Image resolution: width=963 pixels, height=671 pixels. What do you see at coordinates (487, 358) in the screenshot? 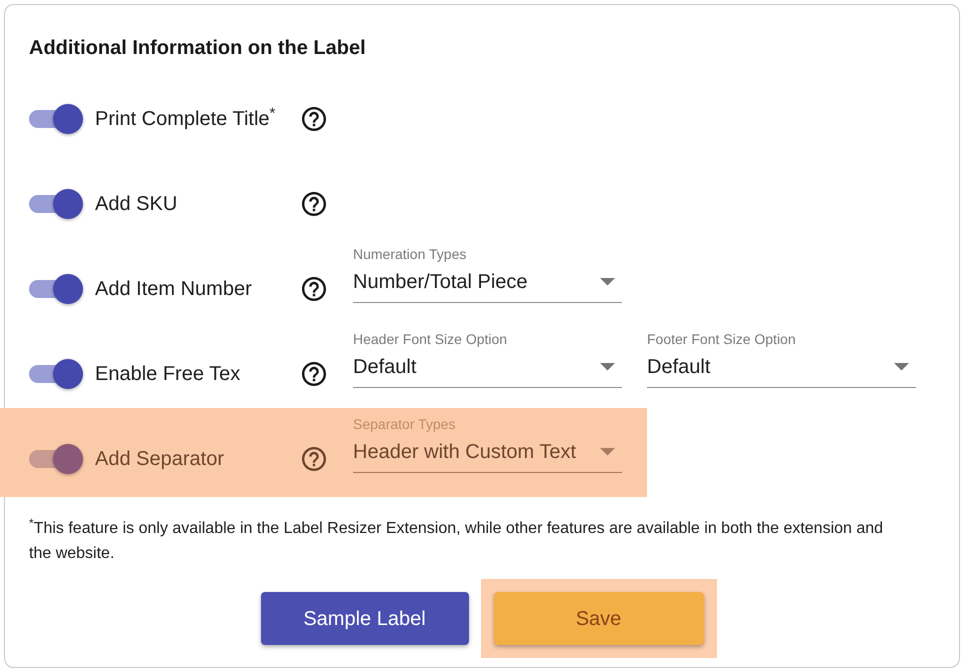
I see `select-field: Header Font Size Option Default` at bounding box center [487, 358].